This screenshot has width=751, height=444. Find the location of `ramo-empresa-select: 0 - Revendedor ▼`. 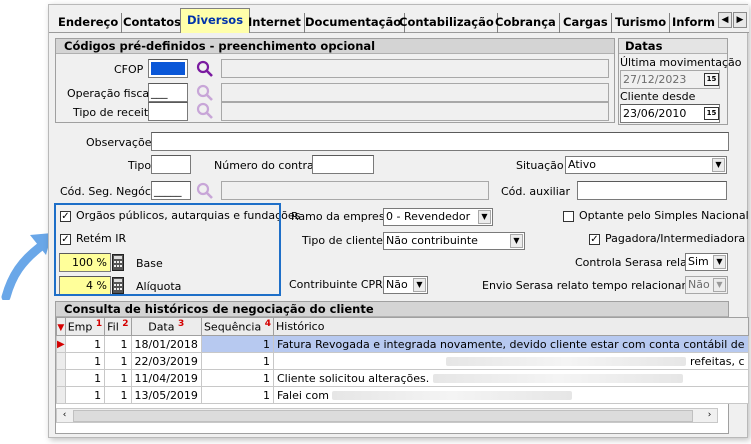

ramo-empresa-select: 0 - Revendedor ▼ is located at coordinates (438, 217).